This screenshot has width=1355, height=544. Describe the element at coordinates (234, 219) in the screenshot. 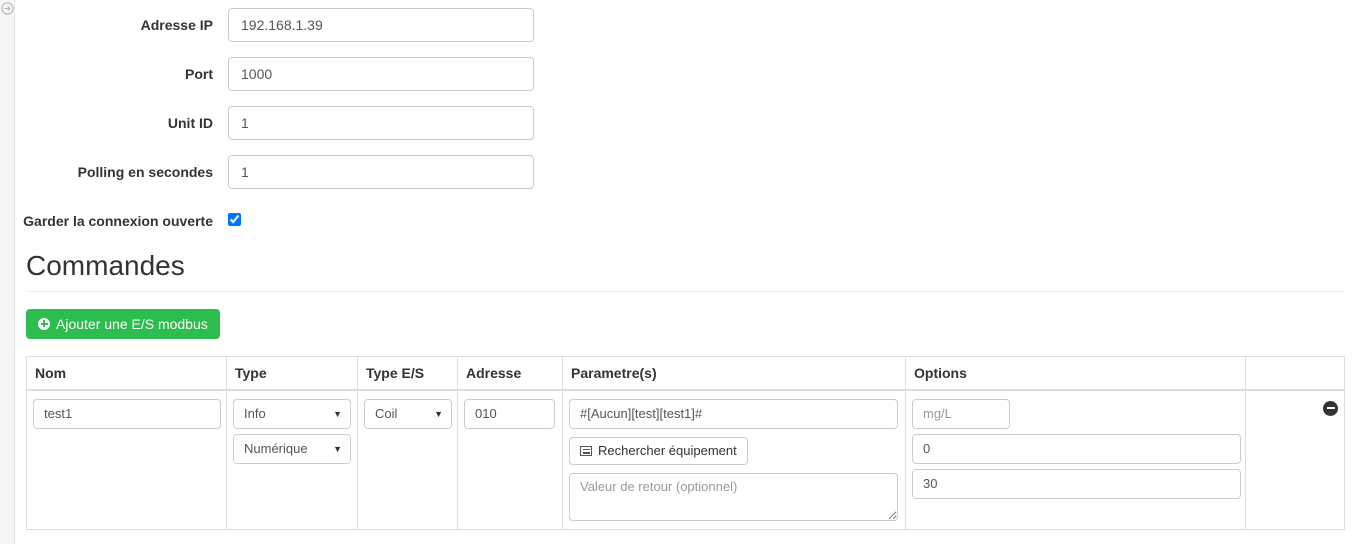

I see `keep-connection-open-checkbox` at that location.